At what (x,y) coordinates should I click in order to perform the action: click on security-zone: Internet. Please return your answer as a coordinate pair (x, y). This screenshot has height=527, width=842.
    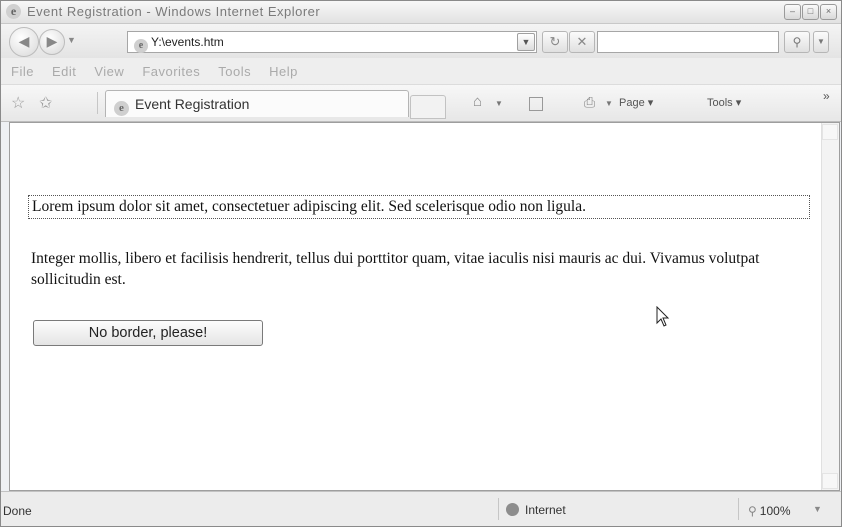
    Looking at the image, I should click on (536, 510).